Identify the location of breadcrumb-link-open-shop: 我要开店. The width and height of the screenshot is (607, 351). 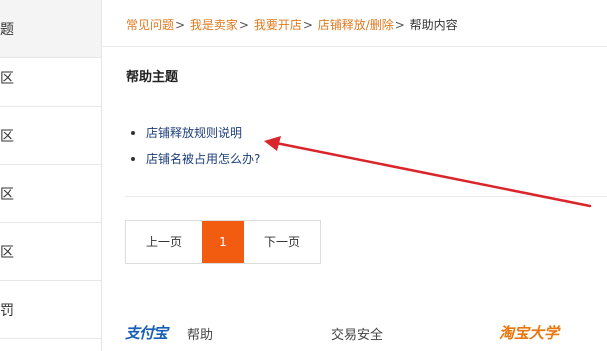
(278, 25).